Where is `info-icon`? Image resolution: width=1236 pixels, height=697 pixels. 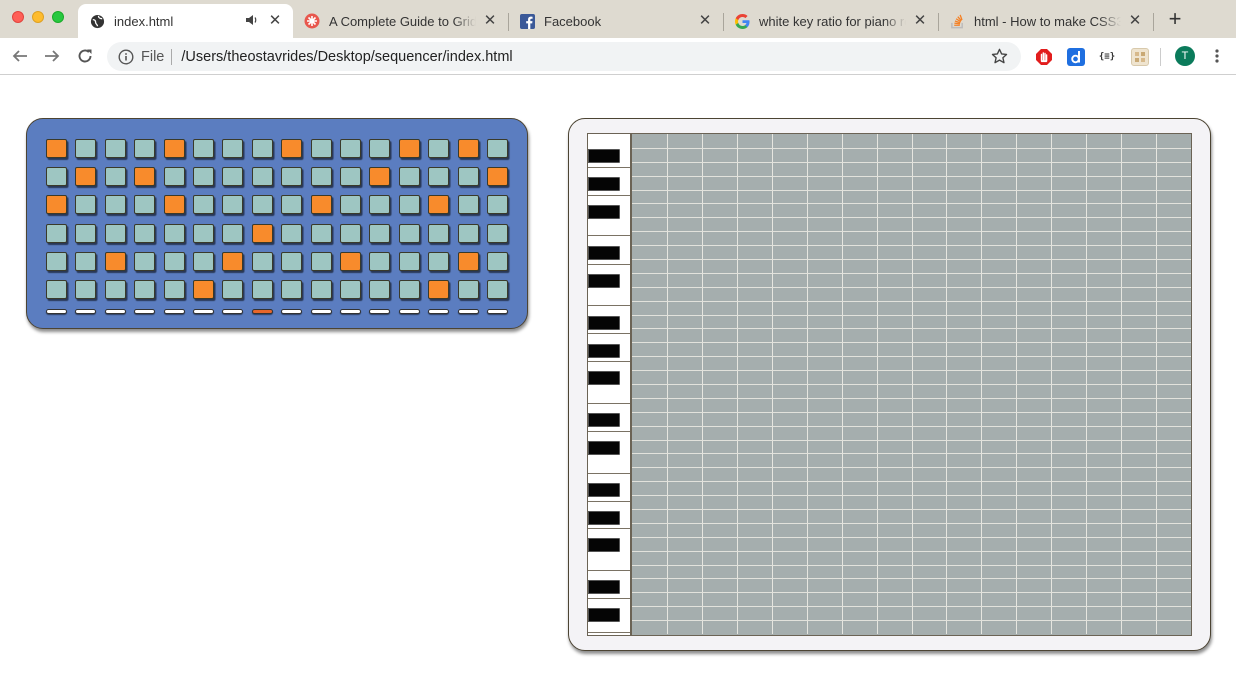
info-icon is located at coordinates (126, 56).